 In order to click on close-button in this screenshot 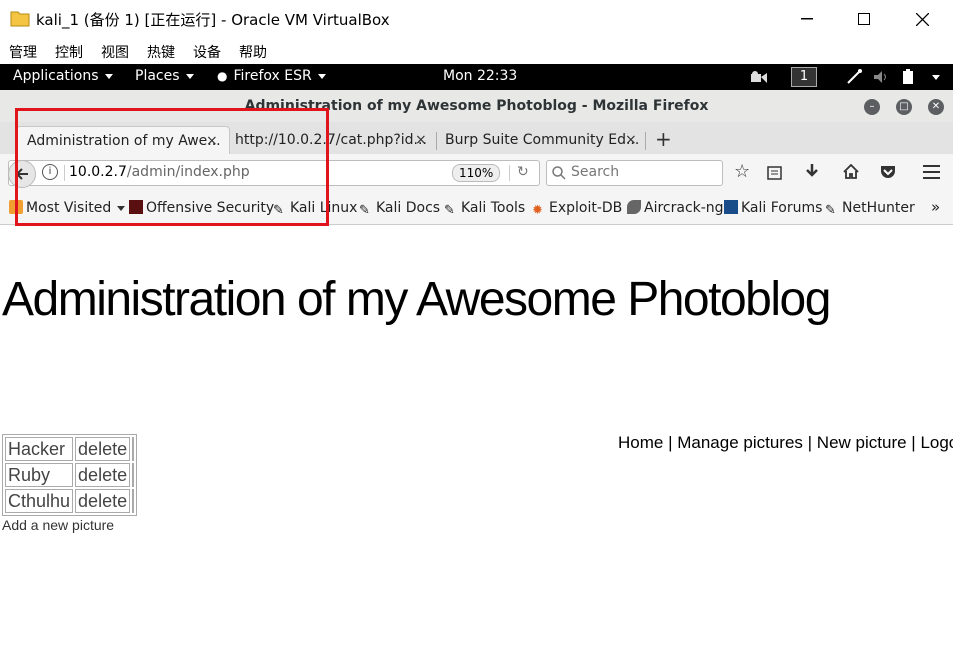, I will do `click(922, 19)`.